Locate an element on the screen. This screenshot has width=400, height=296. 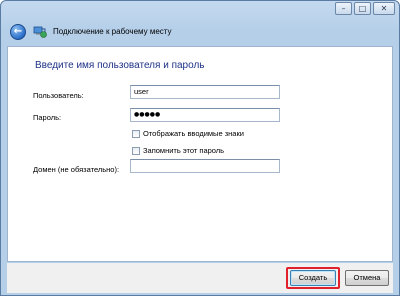
window-controls: – □ ✕ is located at coordinates (364, 8).